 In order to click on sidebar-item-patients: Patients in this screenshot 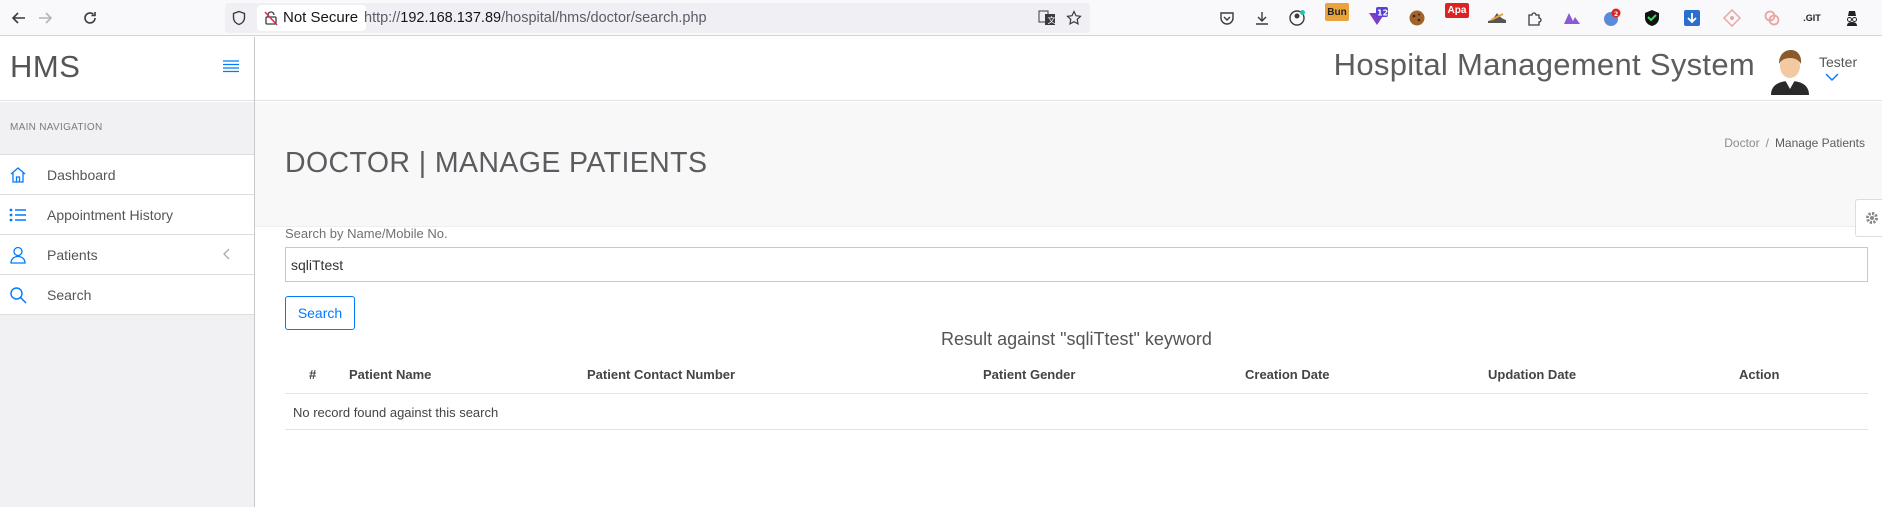, I will do `click(127, 255)`.